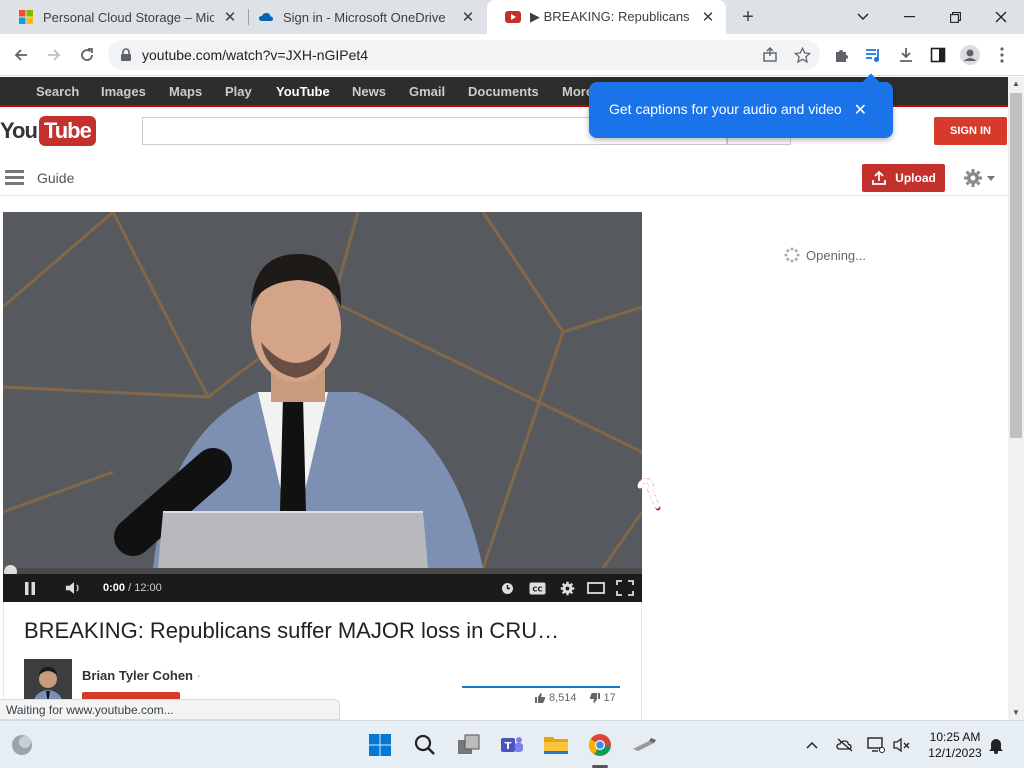  I want to click on current-time: 0:00, so click(114, 588).